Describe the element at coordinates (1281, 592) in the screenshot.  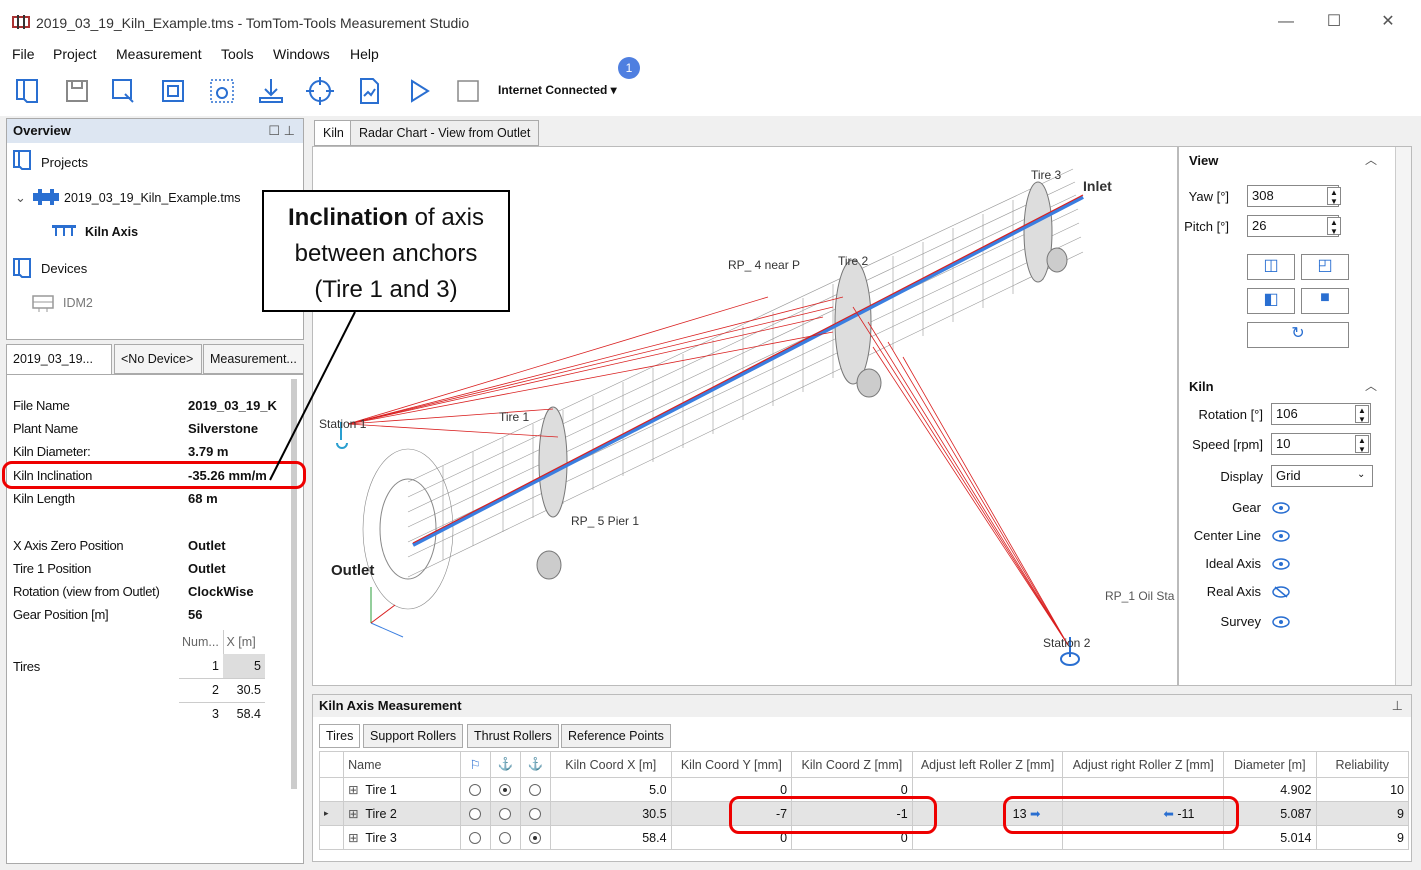
I see `eye-off-icon` at that location.